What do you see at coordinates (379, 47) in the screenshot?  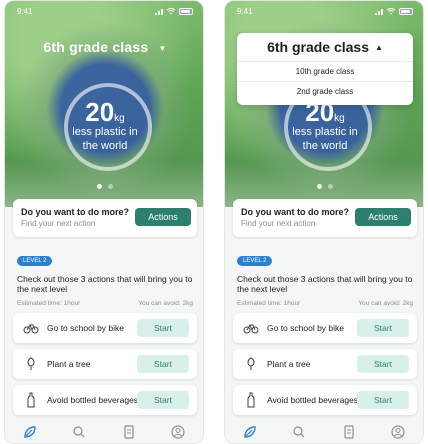 I see `chevron-up-icon: ▲` at bounding box center [379, 47].